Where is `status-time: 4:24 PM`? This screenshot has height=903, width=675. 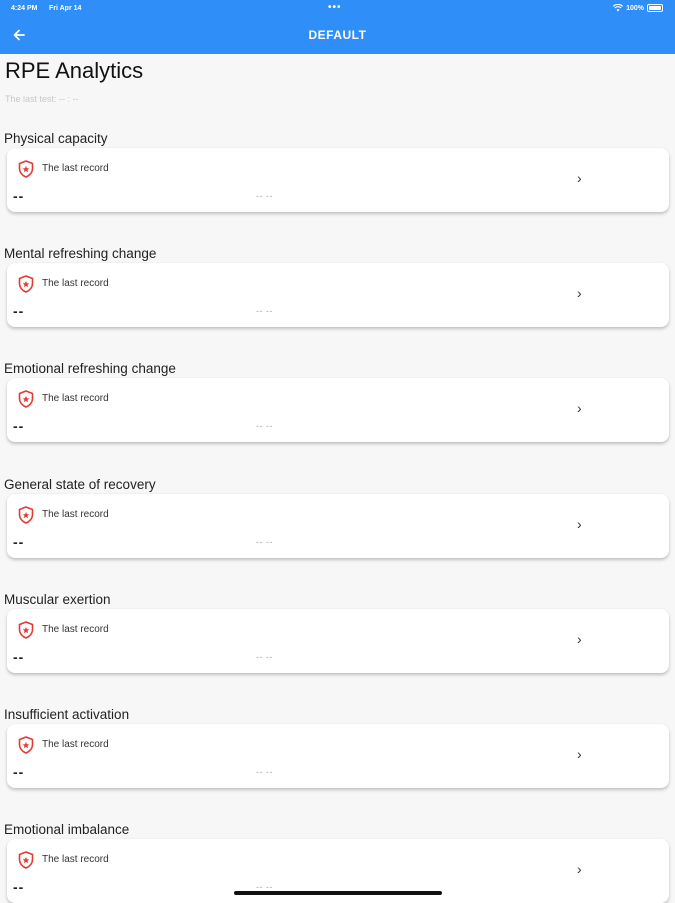 status-time: 4:24 PM is located at coordinates (24, 8).